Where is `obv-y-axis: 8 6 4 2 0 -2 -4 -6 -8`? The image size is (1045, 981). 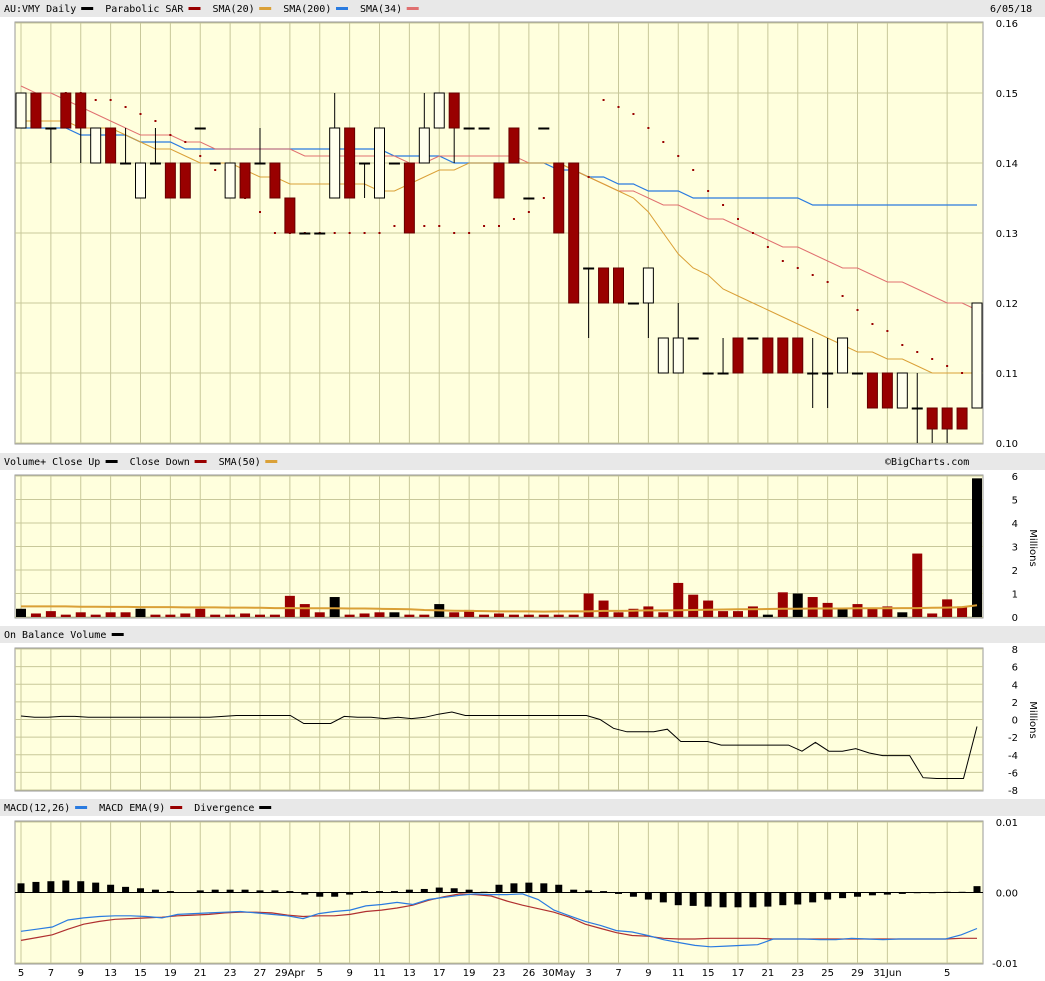 obv-y-axis: 8 6 4 2 0 -2 -4 -6 -8 is located at coordinates (1013, 721).